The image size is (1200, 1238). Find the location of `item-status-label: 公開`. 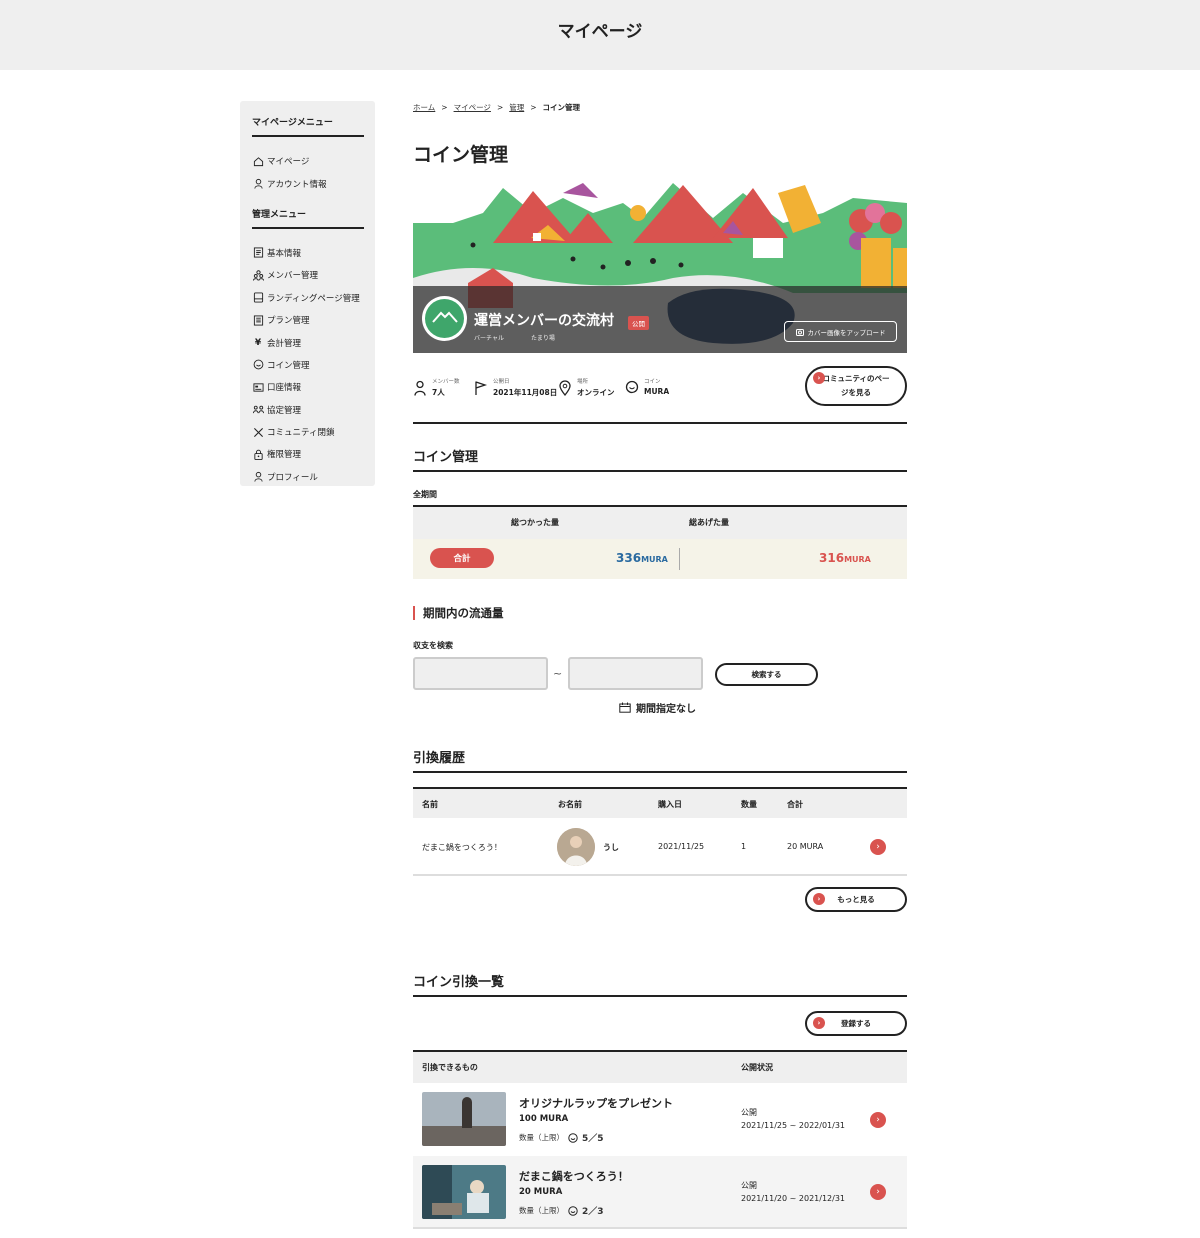

item-status-label: 公開 is located at coordinates (749, 1185).